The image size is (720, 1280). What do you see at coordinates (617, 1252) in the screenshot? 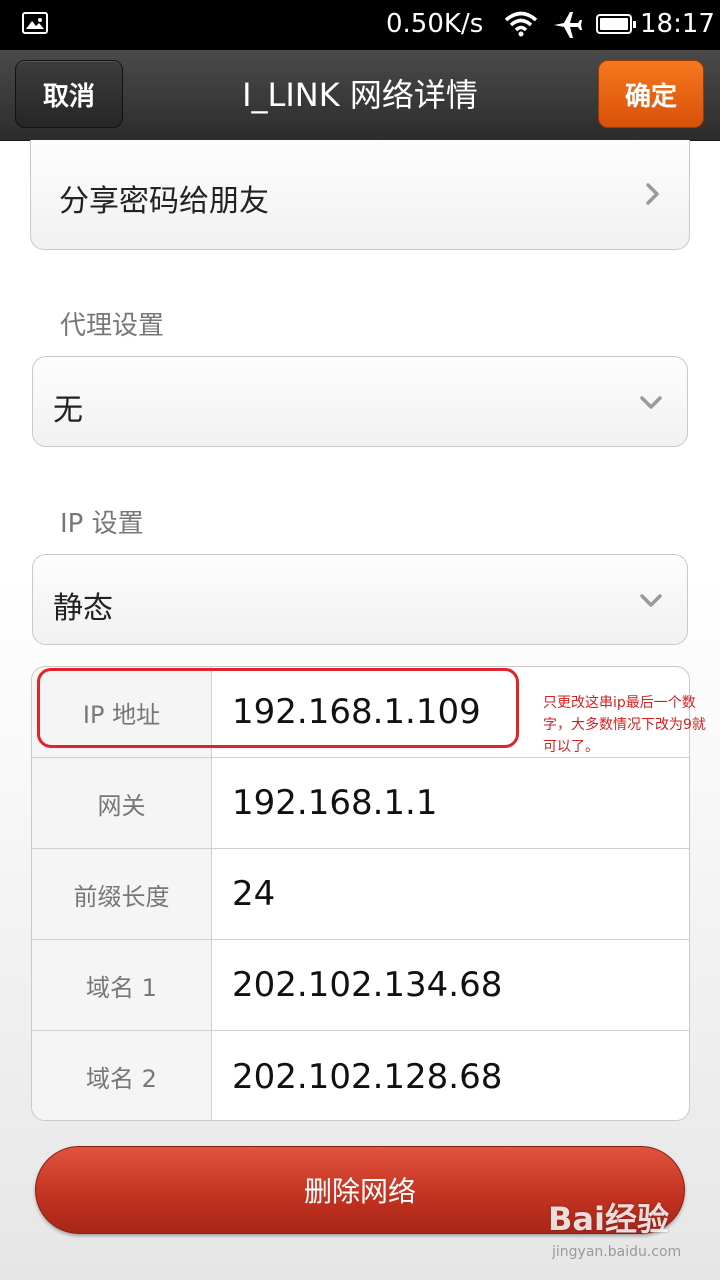
I see `watermark-url: jingyan.baidu.com` at bounding box center [617, 1252].